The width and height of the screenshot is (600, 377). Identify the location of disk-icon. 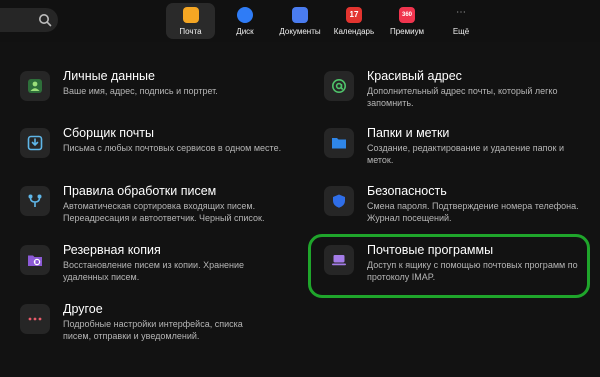
(245, 15).